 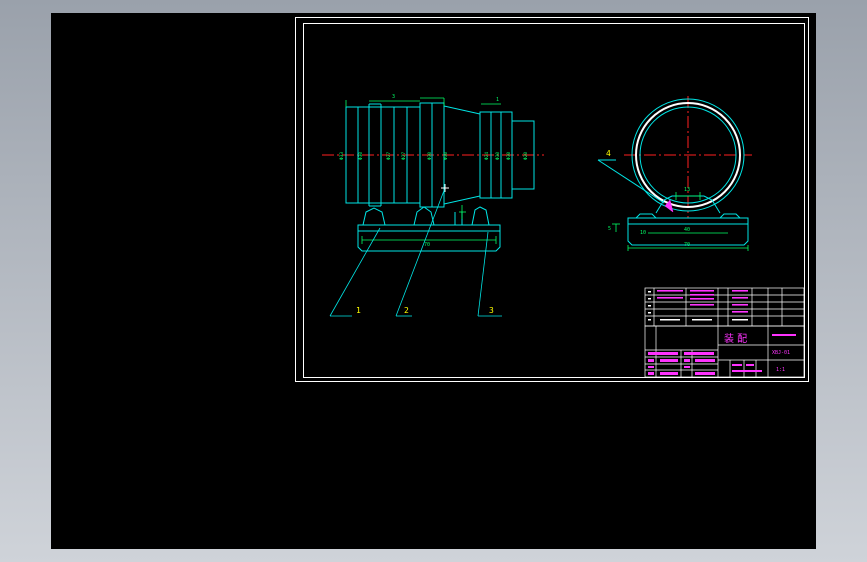 What do you see at coordinates (735, 338) in the screenshot?
I see `title-part-name: 装 配` at bounding box center [735, 338].